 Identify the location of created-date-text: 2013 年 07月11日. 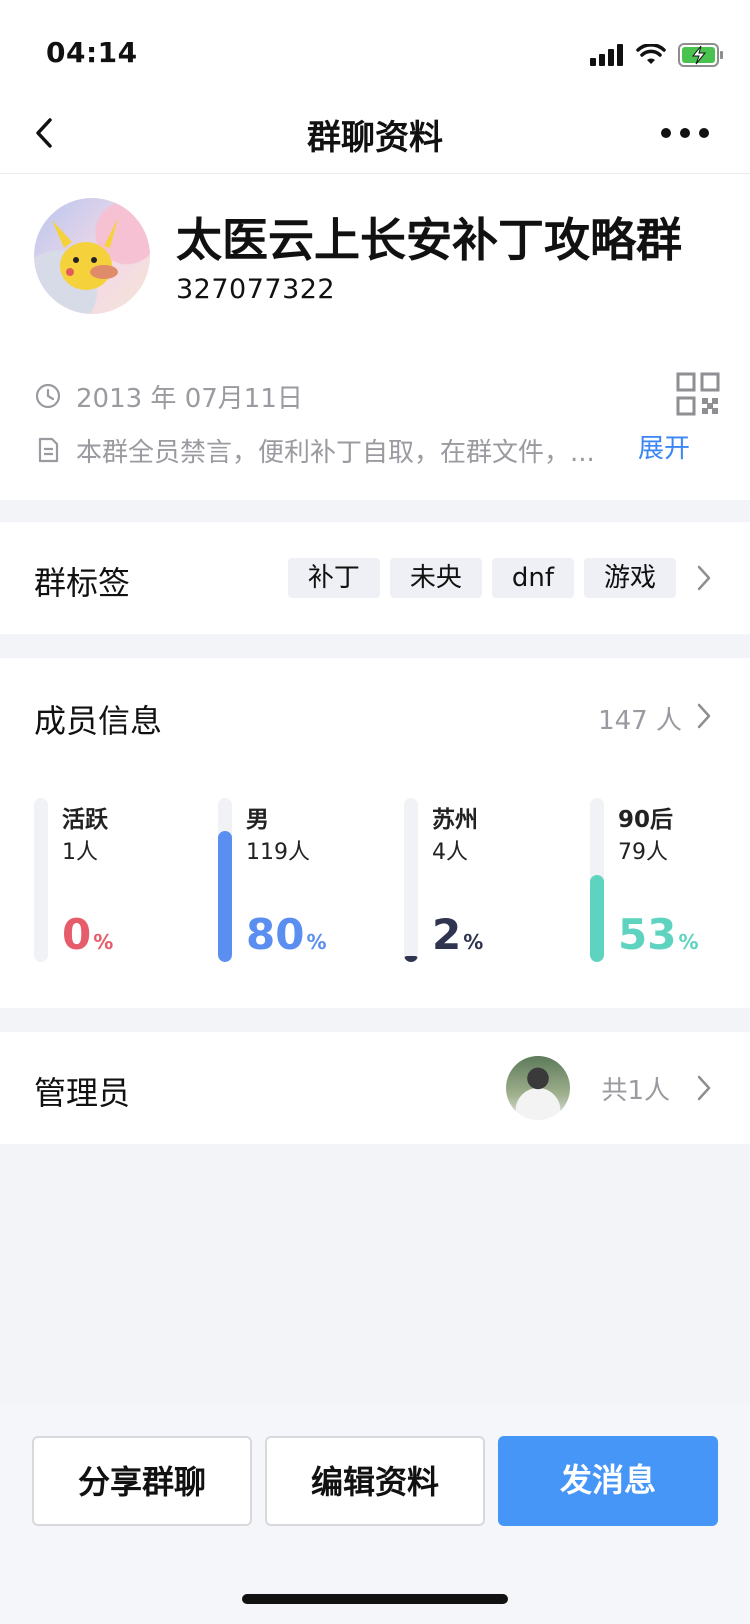
(189, 398).